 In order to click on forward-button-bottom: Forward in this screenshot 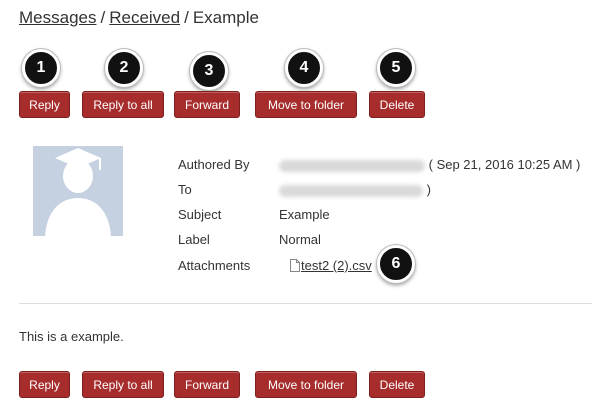, I will do `click(207, 384)`.